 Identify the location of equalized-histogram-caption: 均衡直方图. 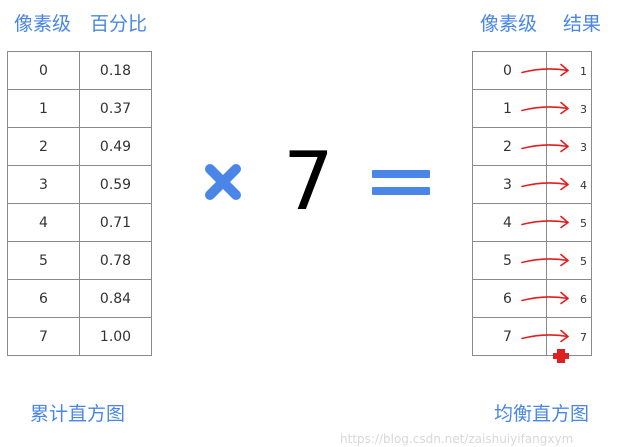
(542, 414).